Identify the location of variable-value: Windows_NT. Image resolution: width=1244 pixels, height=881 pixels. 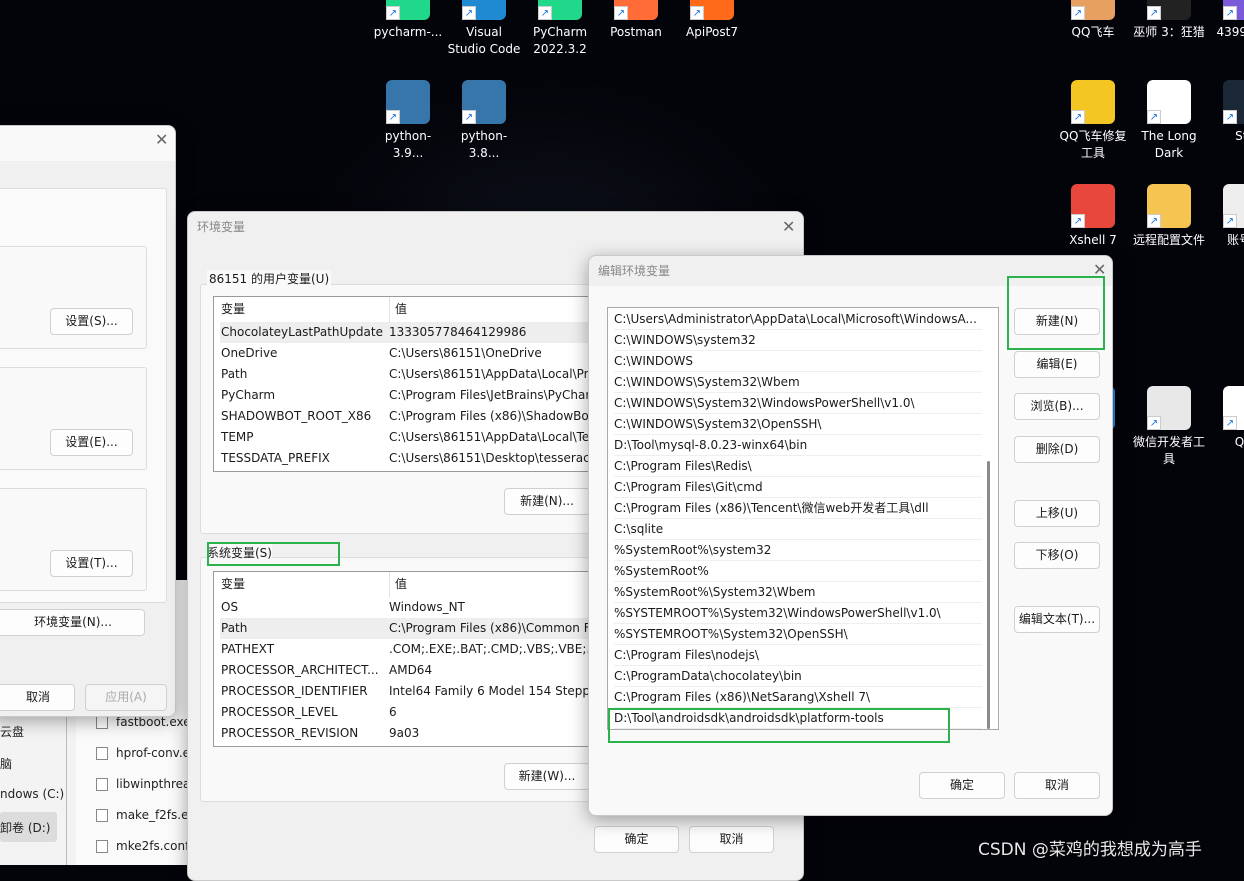
(427, 607).